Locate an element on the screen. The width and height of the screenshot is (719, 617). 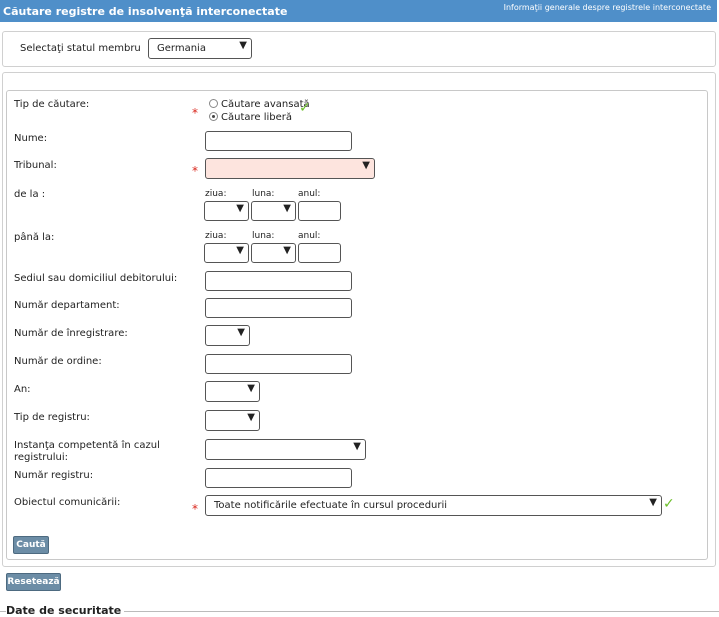
radio-advanced-search: Căutare avansată is located at coordinates (259, 104).